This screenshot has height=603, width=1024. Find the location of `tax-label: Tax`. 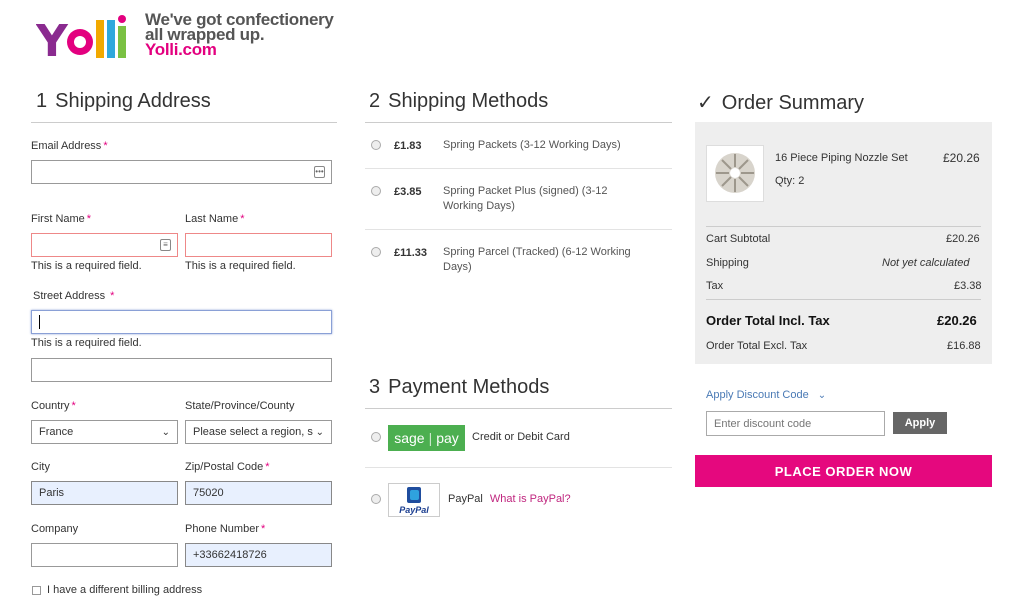

tax-label: Tax is located at coordinates (715, 286).